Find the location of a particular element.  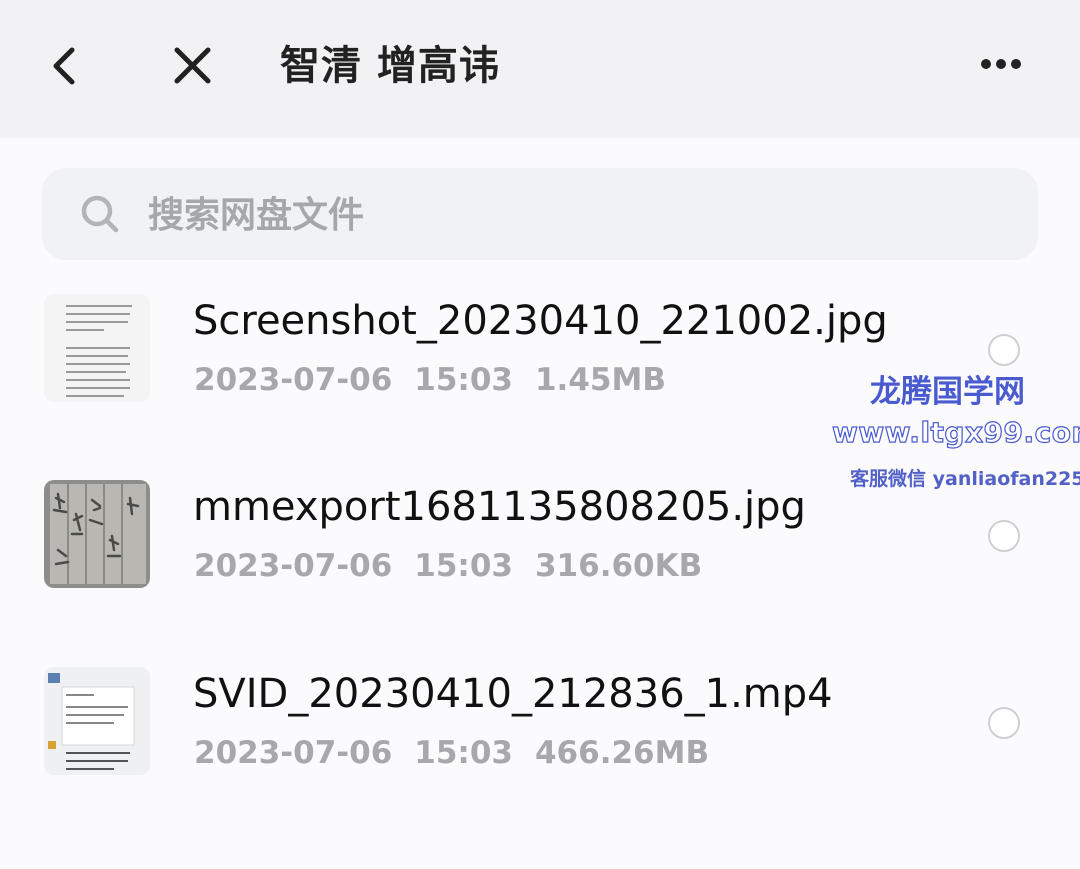

file-meta: 2023-07-06 15:03 1.45MB is located at coordinates (441, 380).